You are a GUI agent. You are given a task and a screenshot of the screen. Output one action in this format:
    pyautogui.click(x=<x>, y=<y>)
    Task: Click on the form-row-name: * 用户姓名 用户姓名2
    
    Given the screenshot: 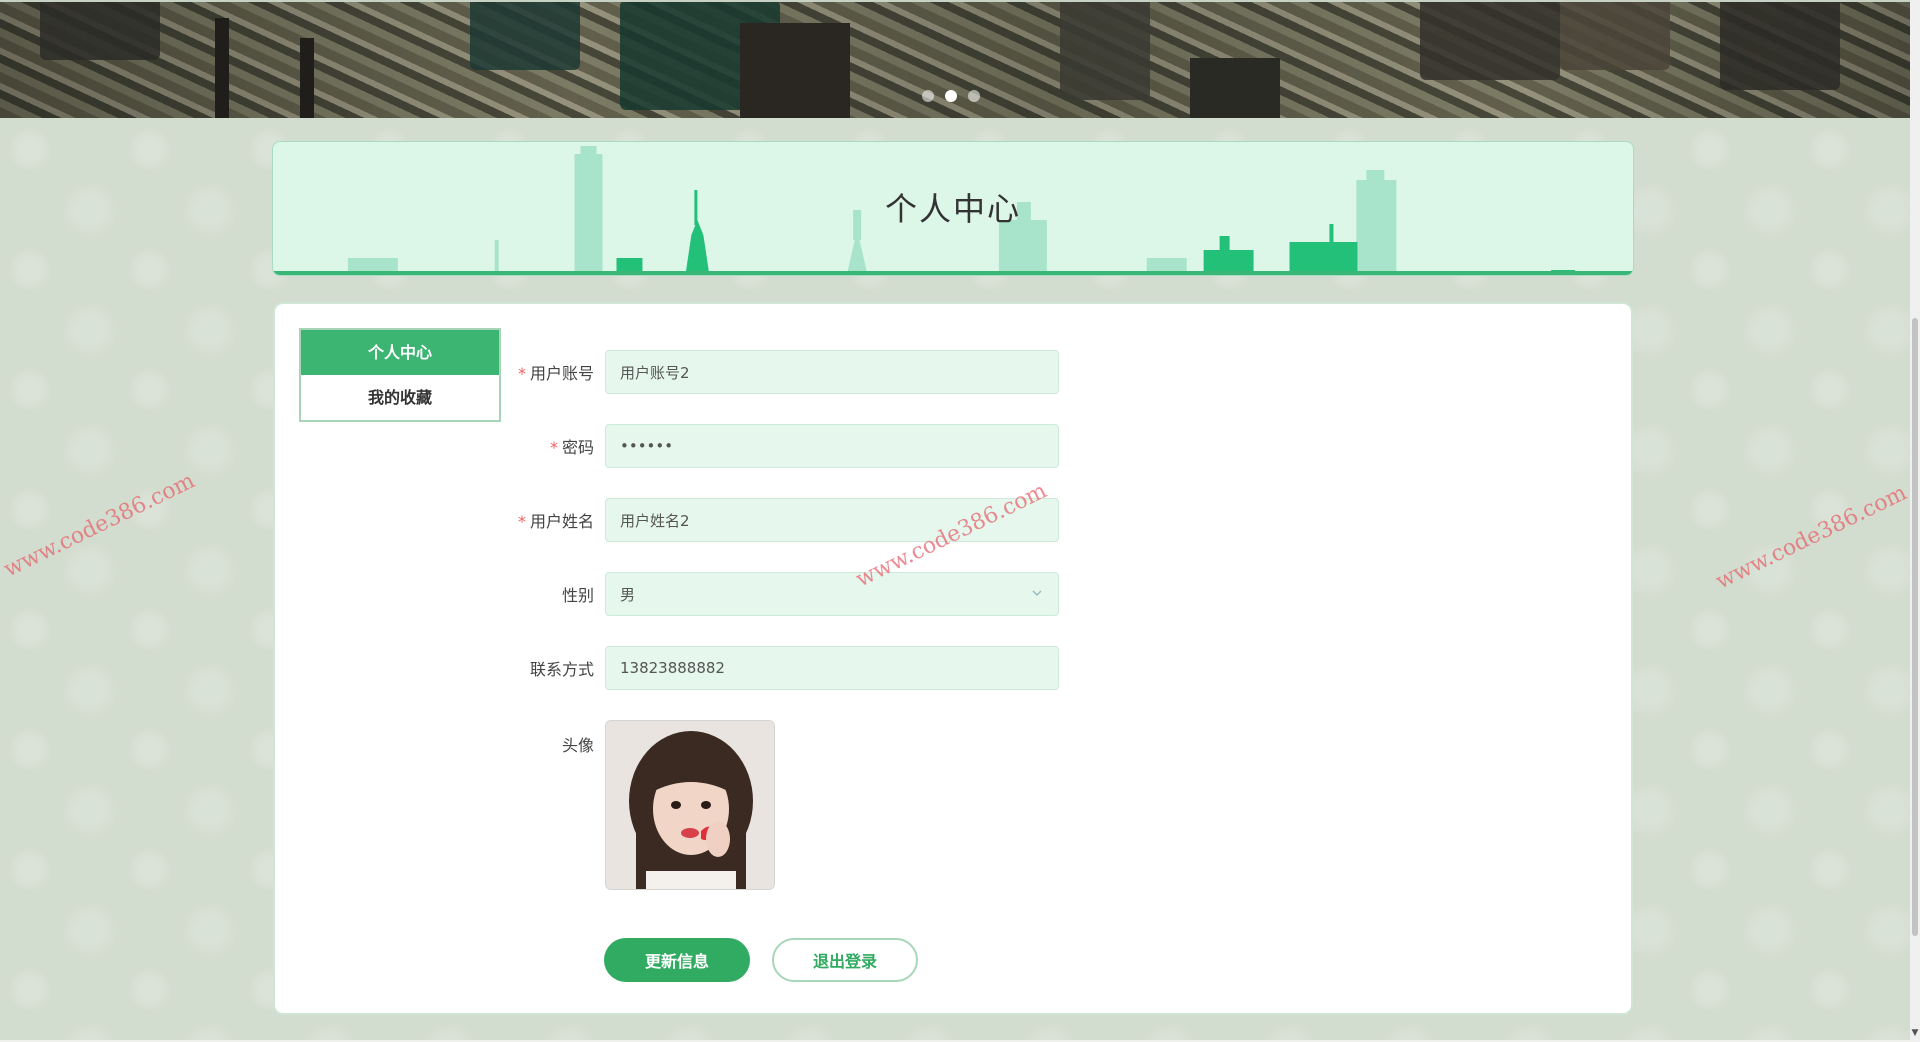 What is the action you would take?
    pyautogui.click(x=782, y=520)
    